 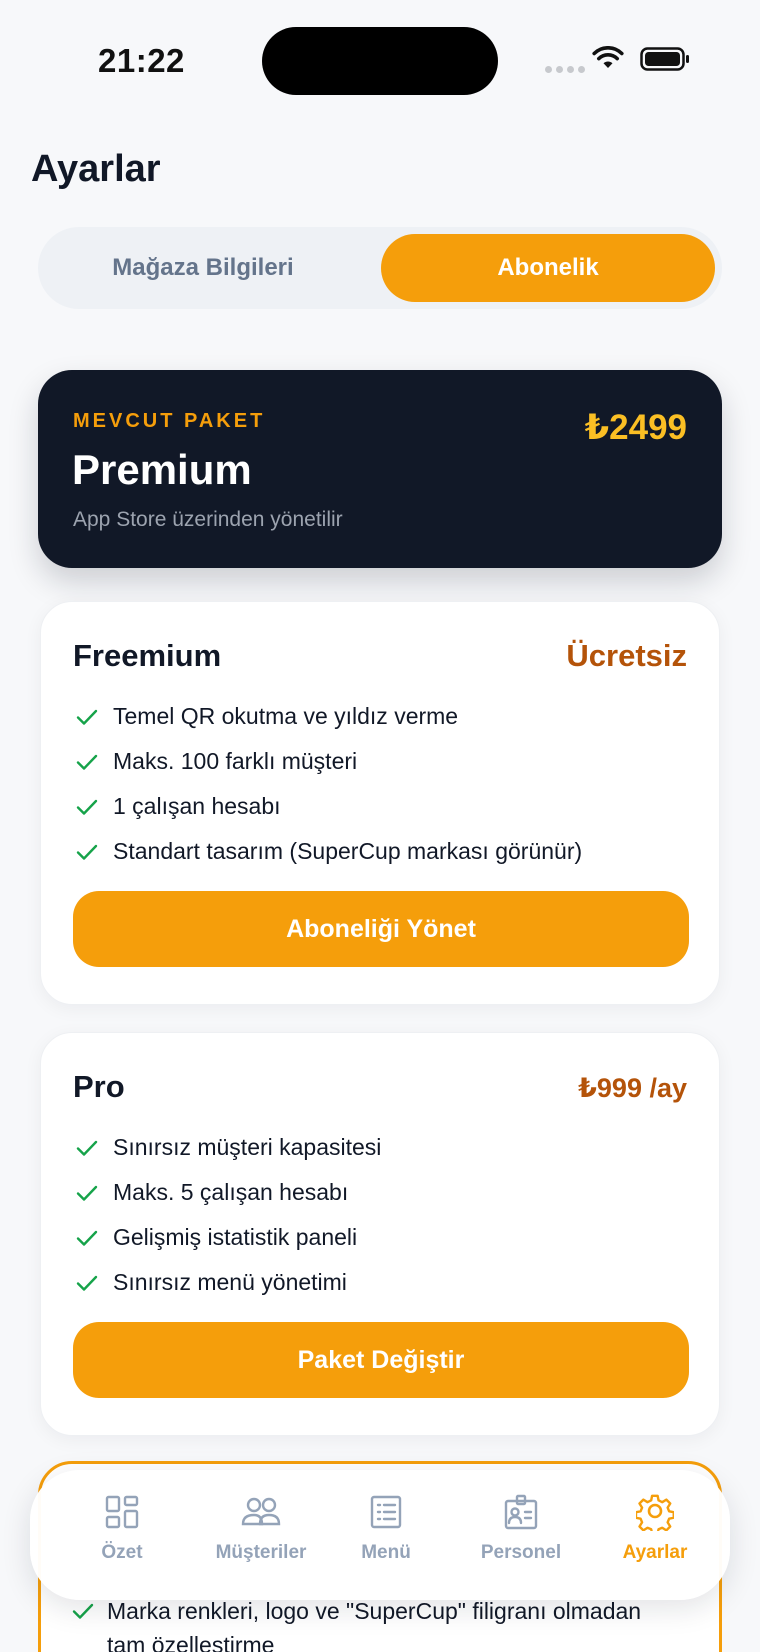 What do you see at coordinates (548, 268) in the screenshot?
I see `tab-subscription: Abonelik` at bounding box center [548, 268].